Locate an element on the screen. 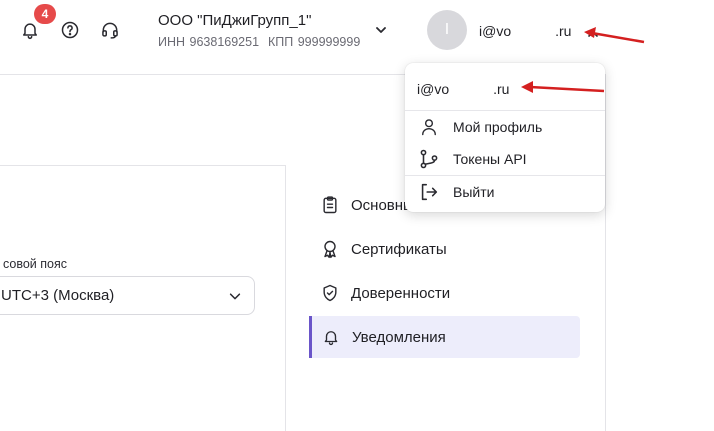  organization-switch-button is located at coordinates (381, 30).